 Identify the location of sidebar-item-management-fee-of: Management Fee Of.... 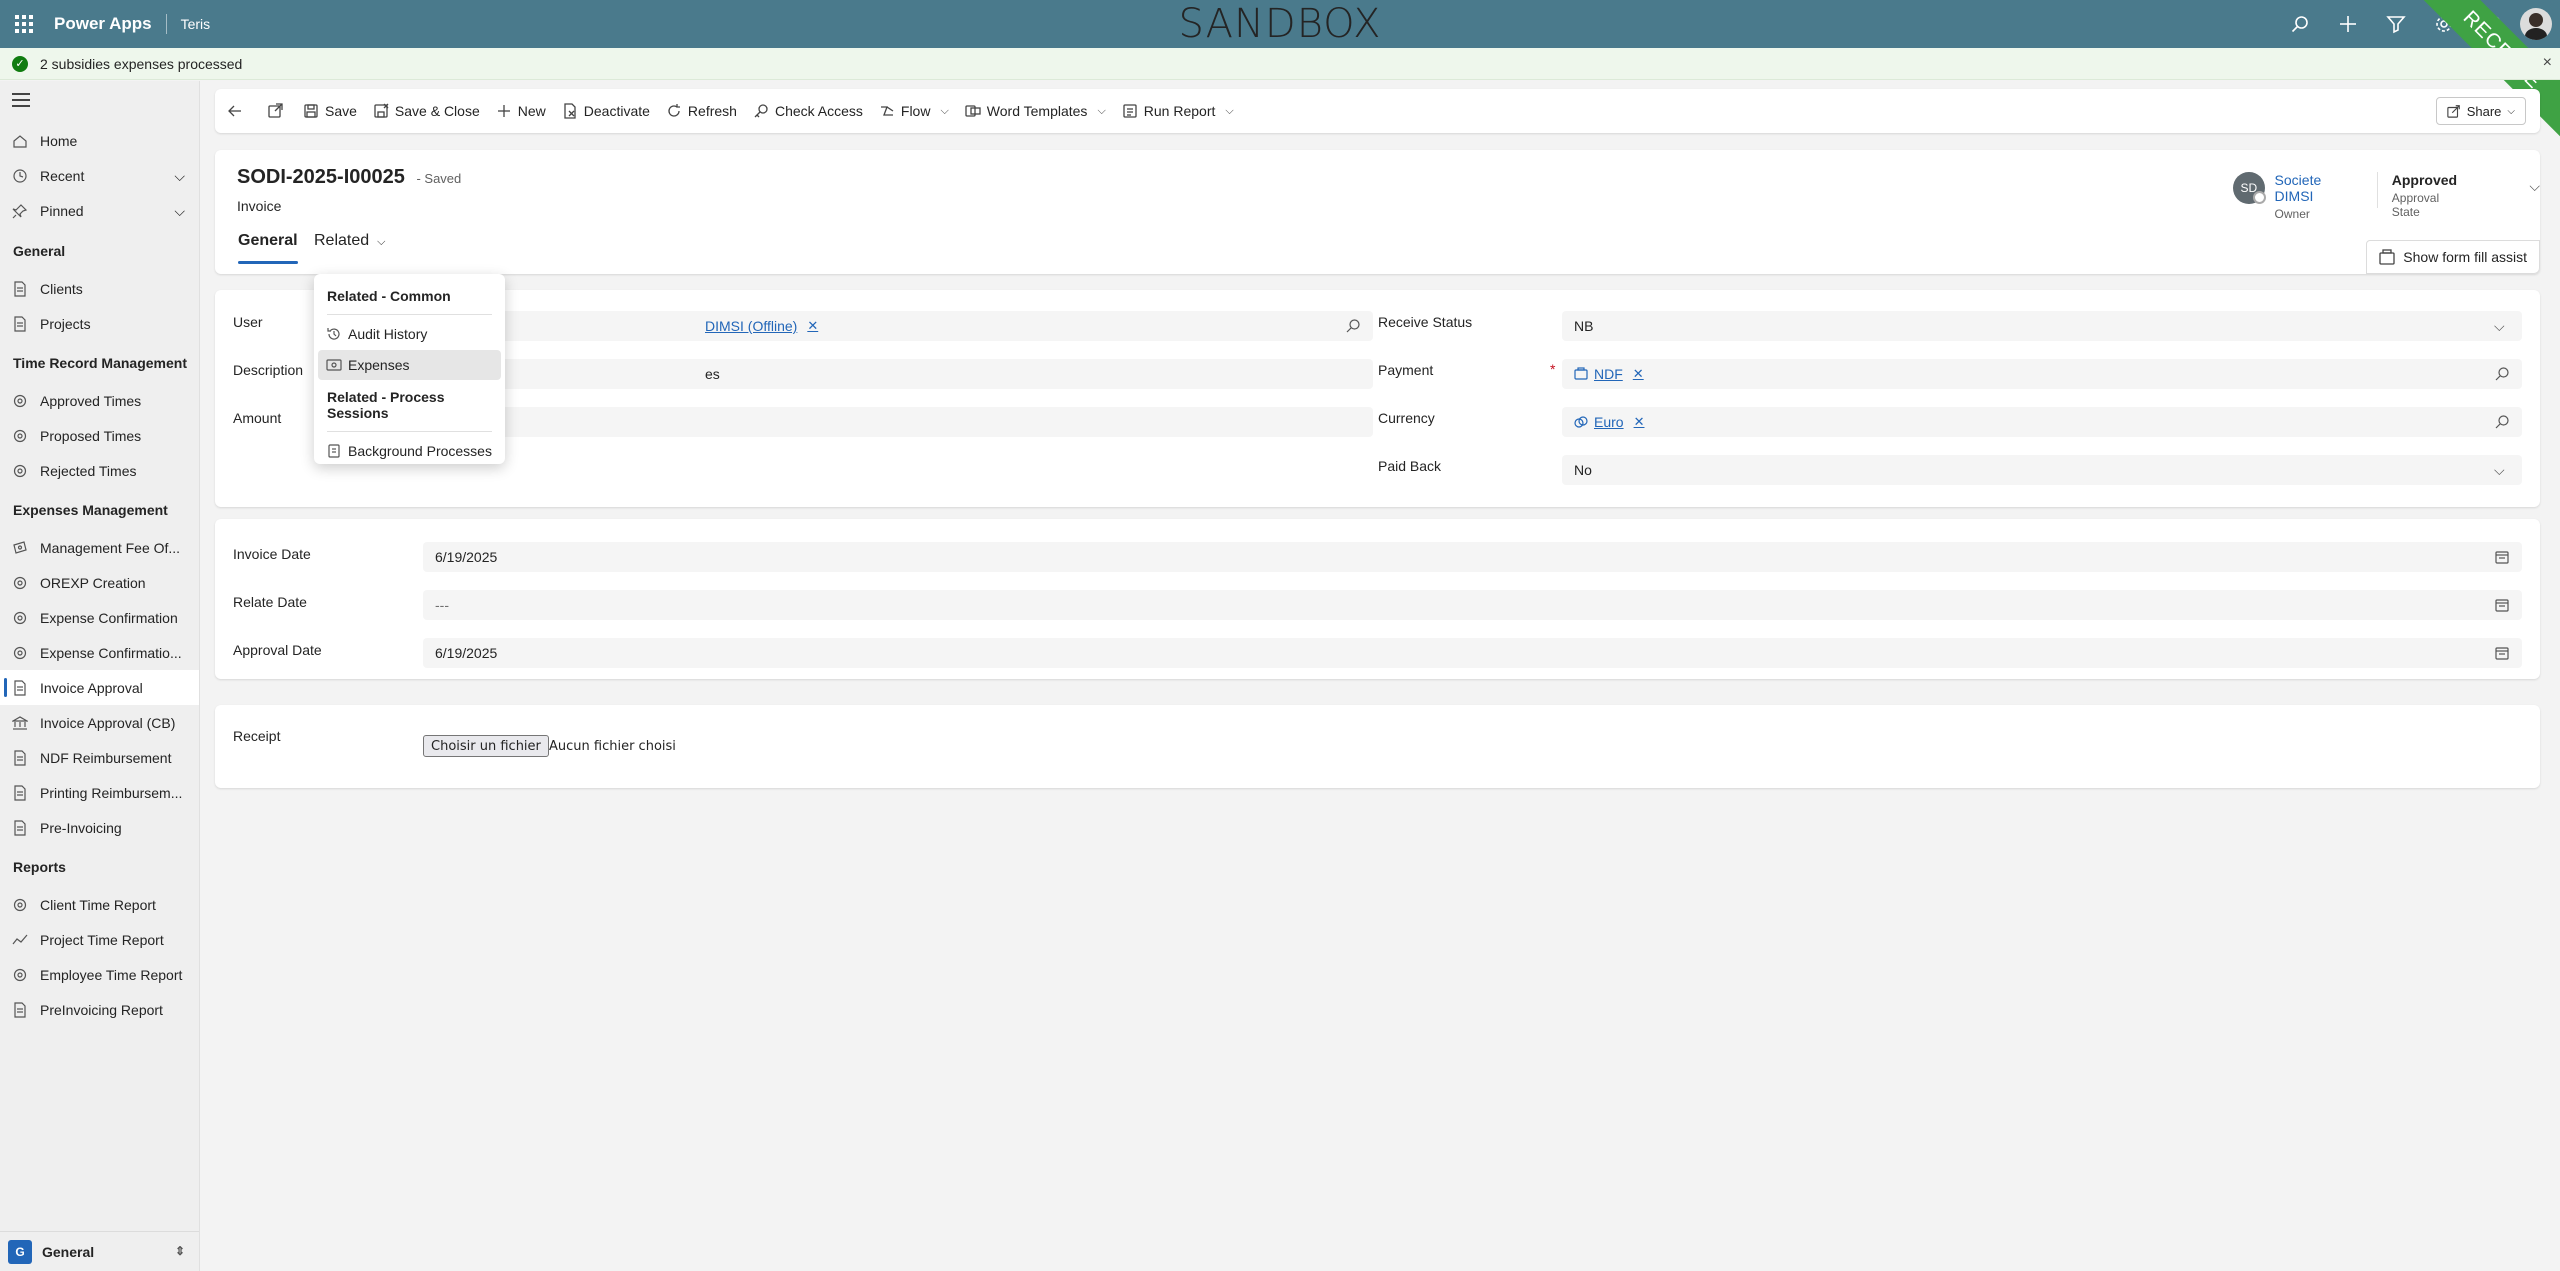
(99, 547).